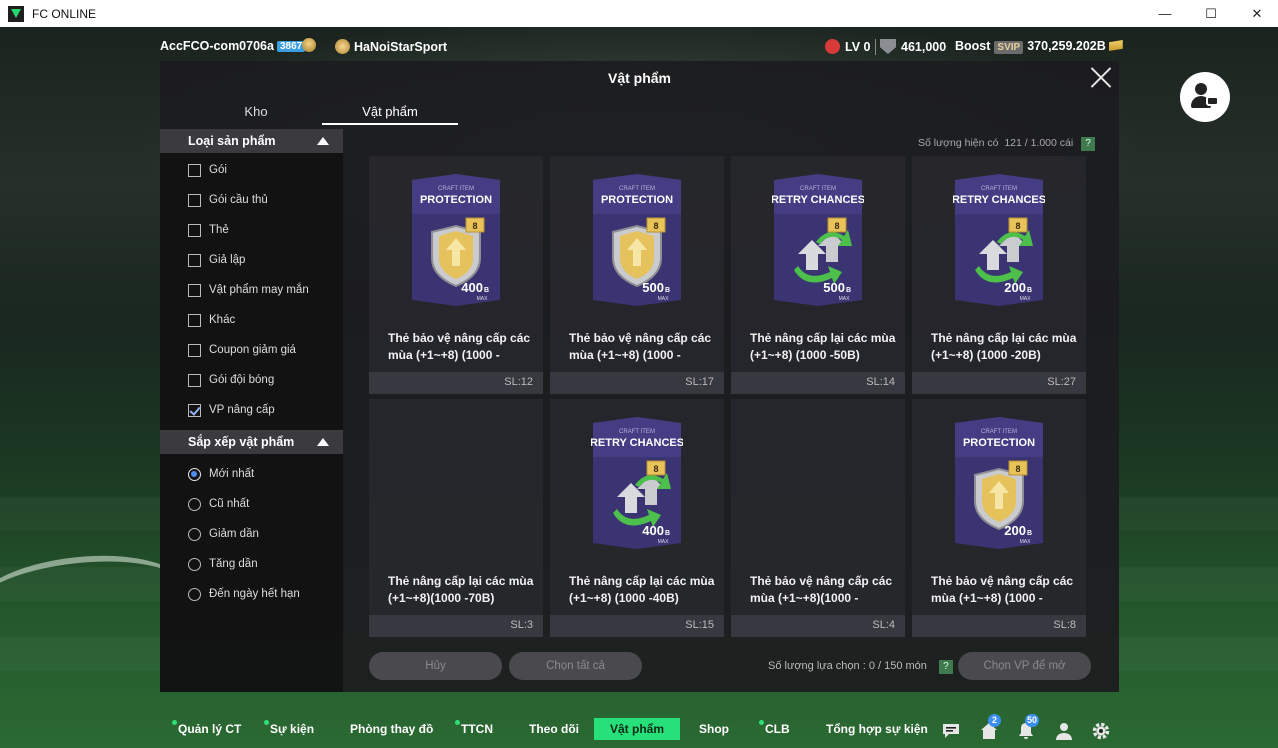 This screenshot has height=748, width=1278. Describe the element at coordinates (207, 170) in the screenshot. I see `filter-option: Gói` at that location.